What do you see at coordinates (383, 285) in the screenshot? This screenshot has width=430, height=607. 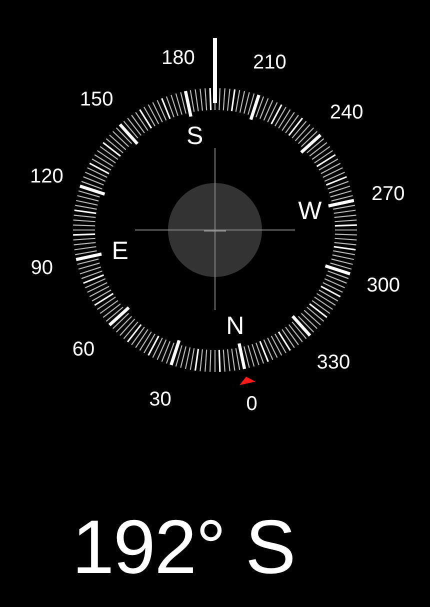 I see `degree-label: 300` at bounding box center [383, 285].